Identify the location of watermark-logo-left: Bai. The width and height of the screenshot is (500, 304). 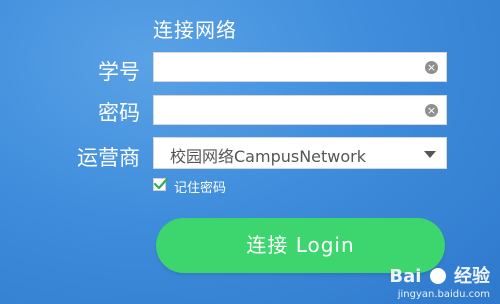
(405, 276).